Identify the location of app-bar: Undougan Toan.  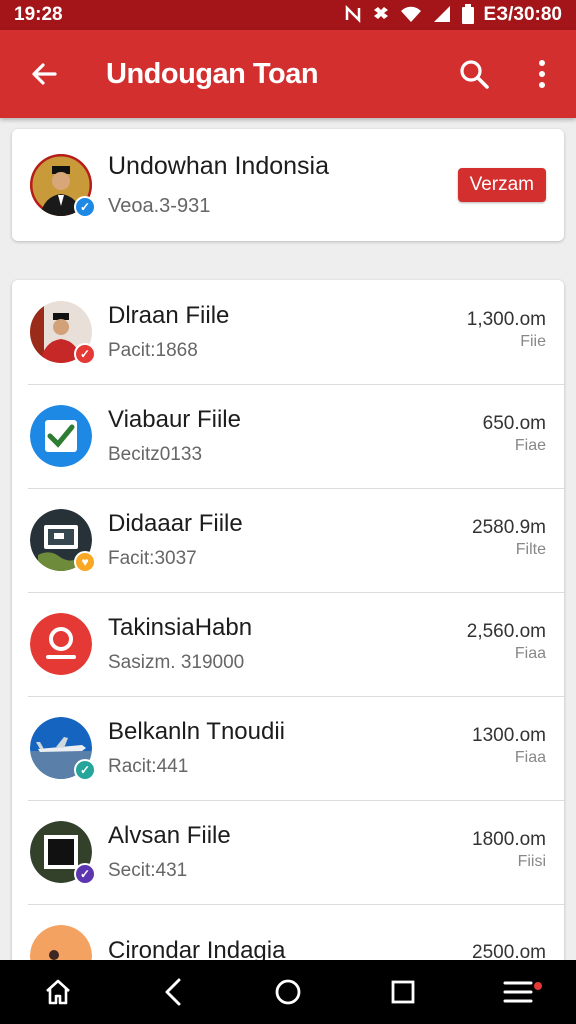
(288, 74).